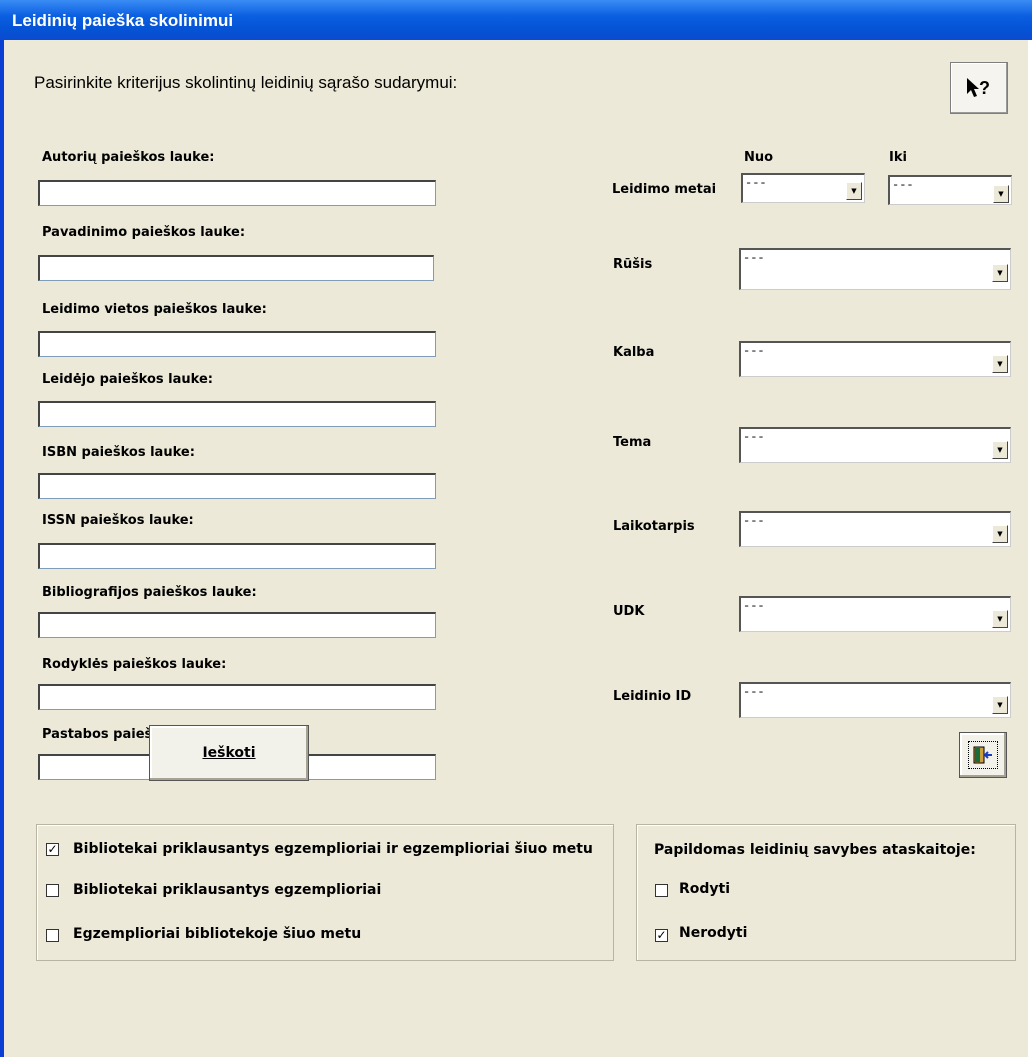  I want to click on issn-field, so click(237, 556).